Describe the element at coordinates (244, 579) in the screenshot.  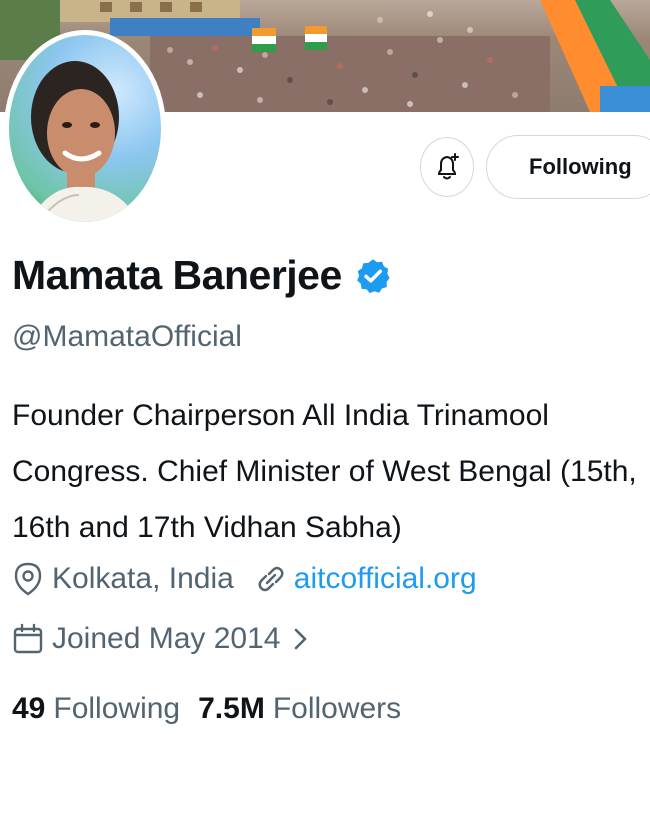
I see `profile-location-row: Kolkata, India aitcofficial.org` at that location.